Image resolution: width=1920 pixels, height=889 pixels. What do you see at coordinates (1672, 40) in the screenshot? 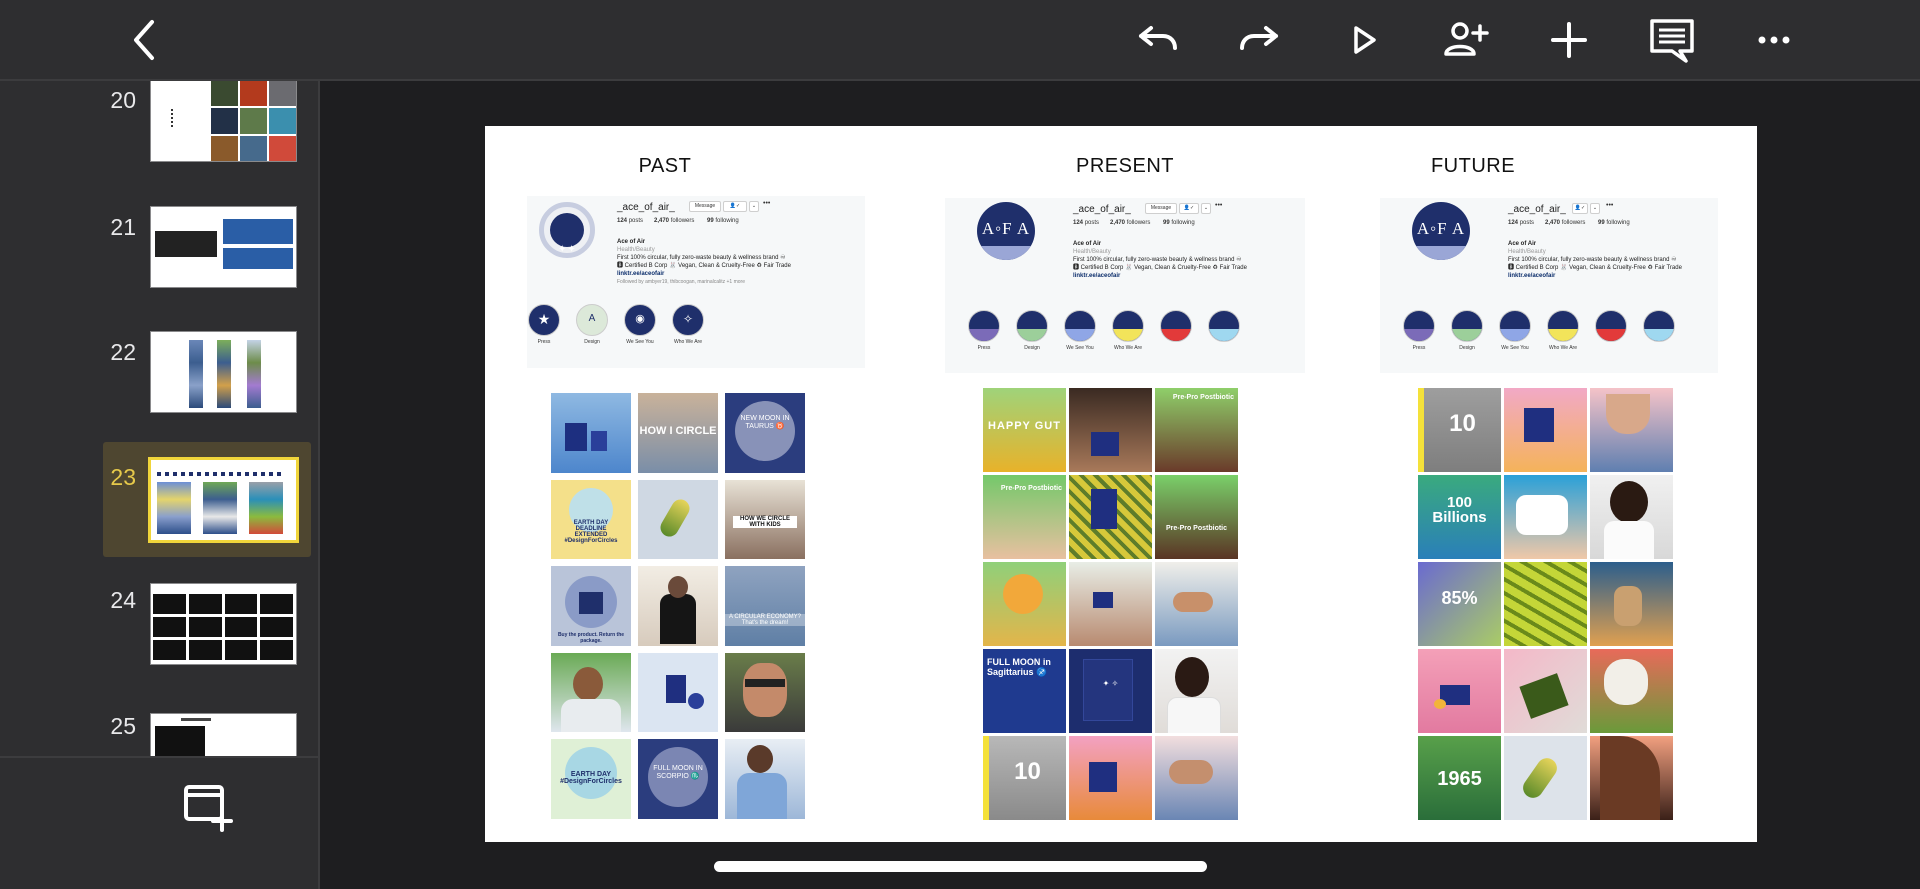
I see `comment-icon` at bounding box center [1672, 40].